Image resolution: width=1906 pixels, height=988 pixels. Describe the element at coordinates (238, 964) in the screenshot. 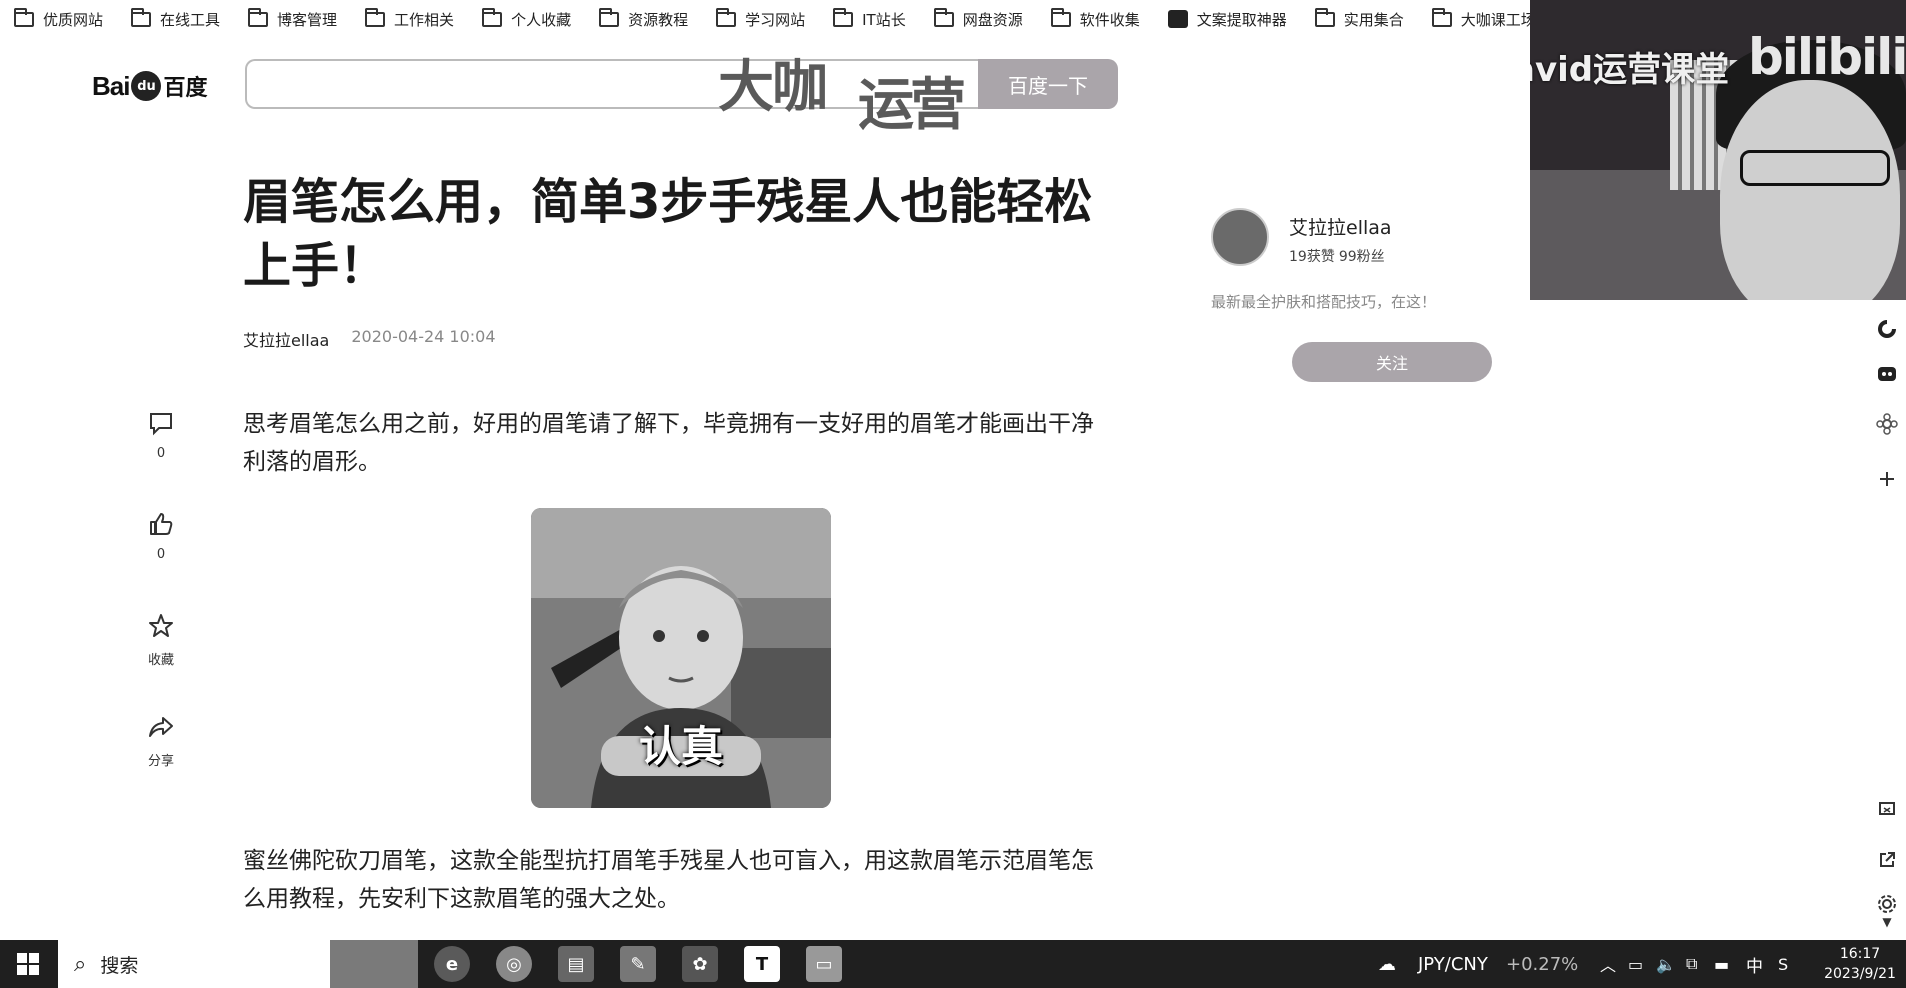

I see `taskbar-search: ⌕ 搜索` at that location.